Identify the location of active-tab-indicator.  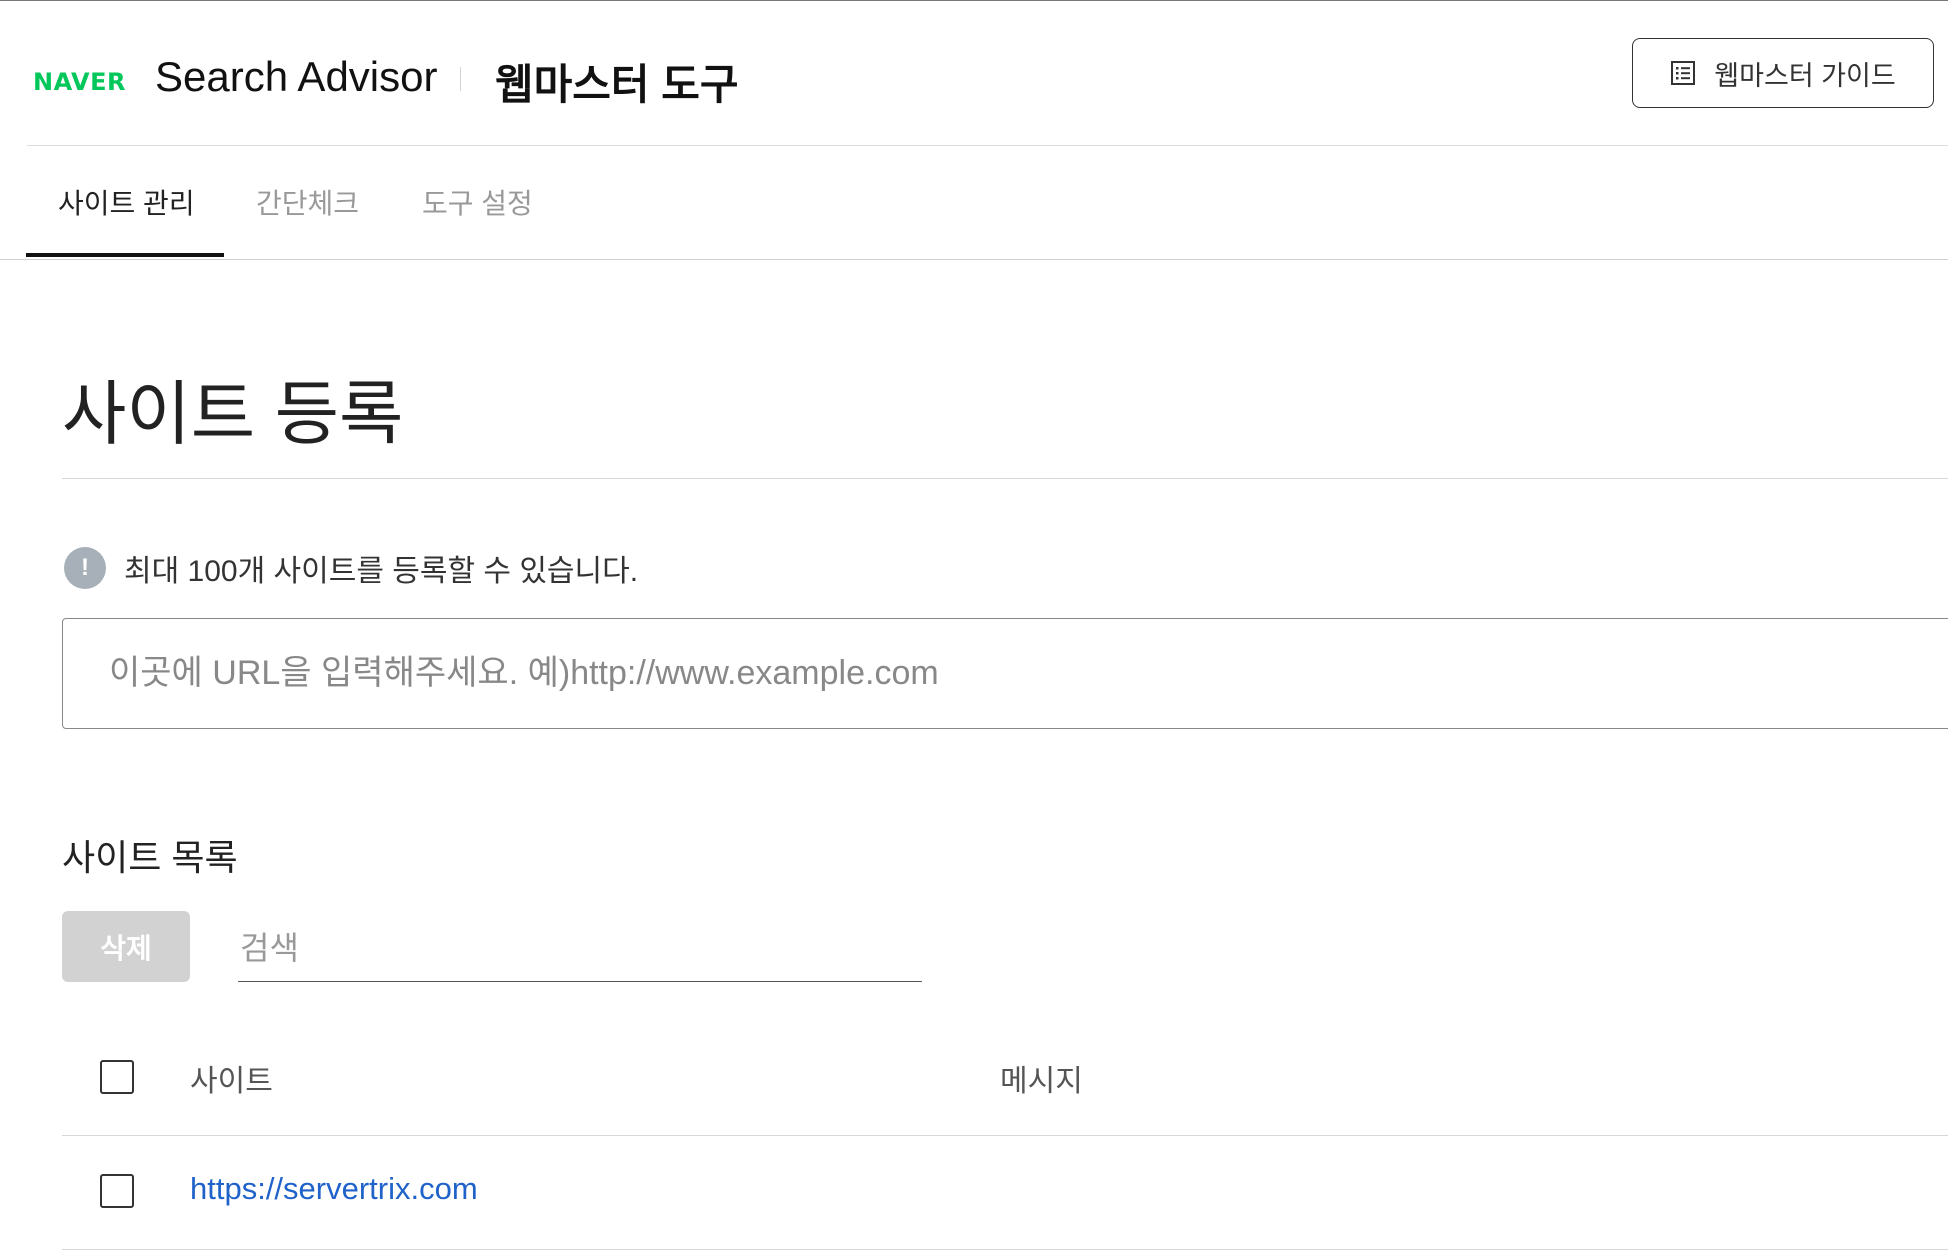
(125, 255).